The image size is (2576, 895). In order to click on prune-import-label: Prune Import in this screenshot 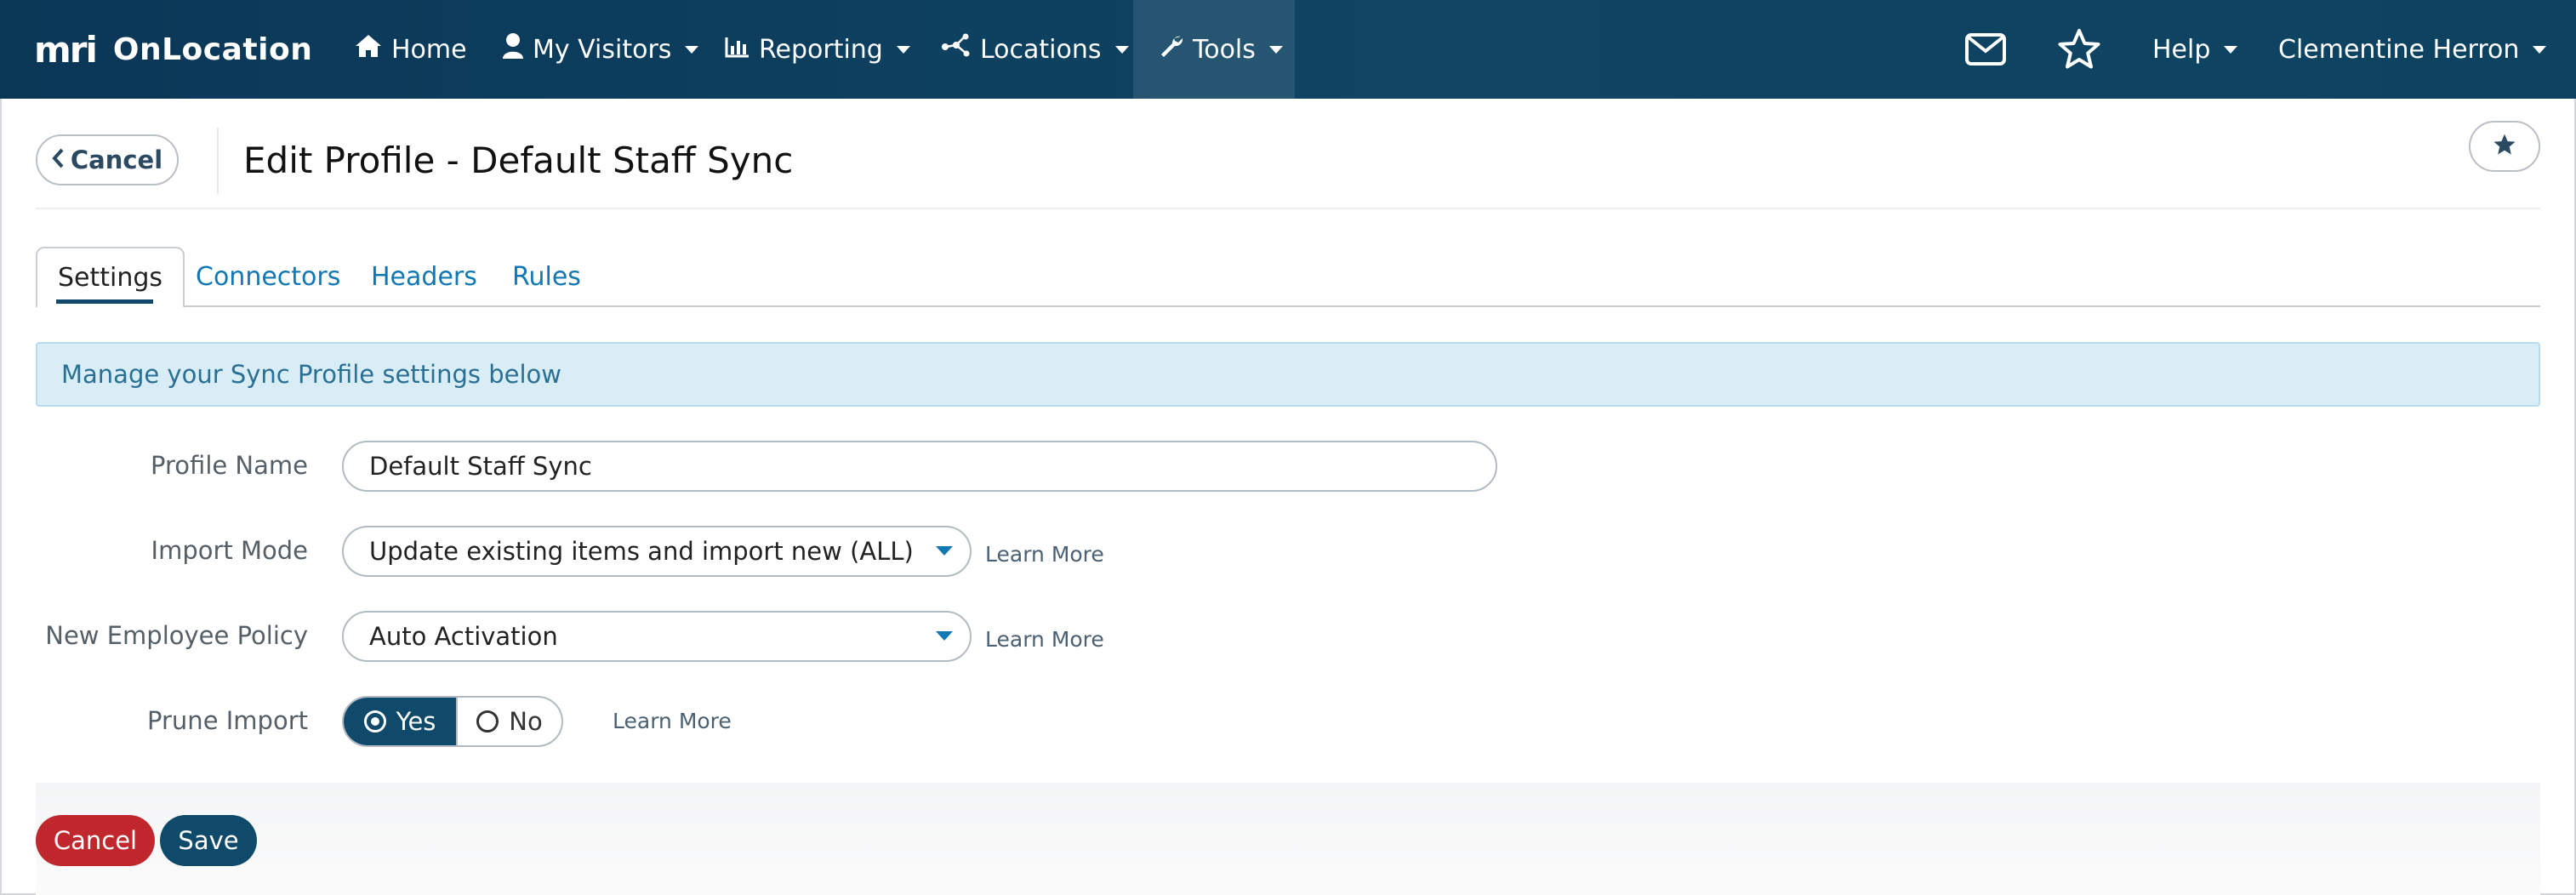, I will do `click(227, 721)`.